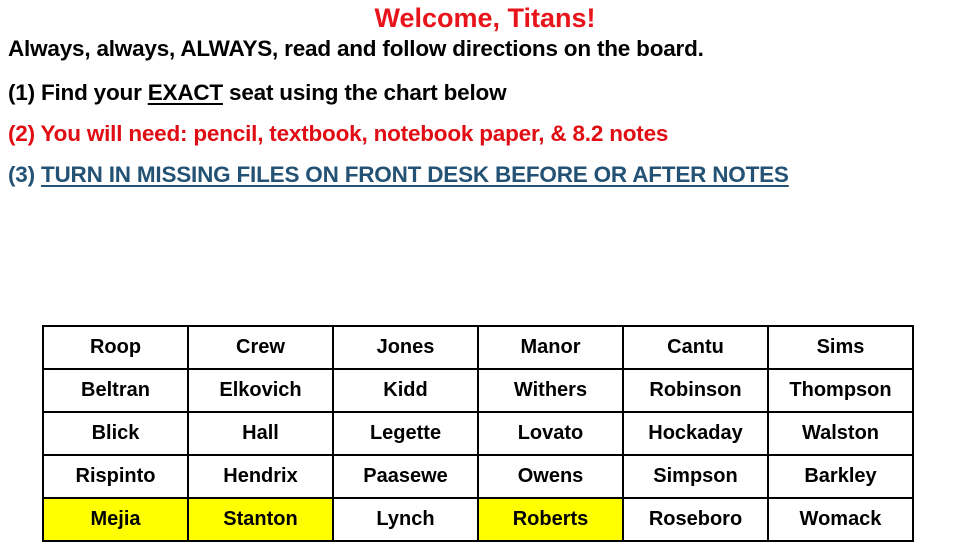 Image resolution: width=960 pixels, height=542 pixels. Describe the element at coordinates (485, 18) in the screenshot. I see `page-title: Welcome, Titans!` at that location.